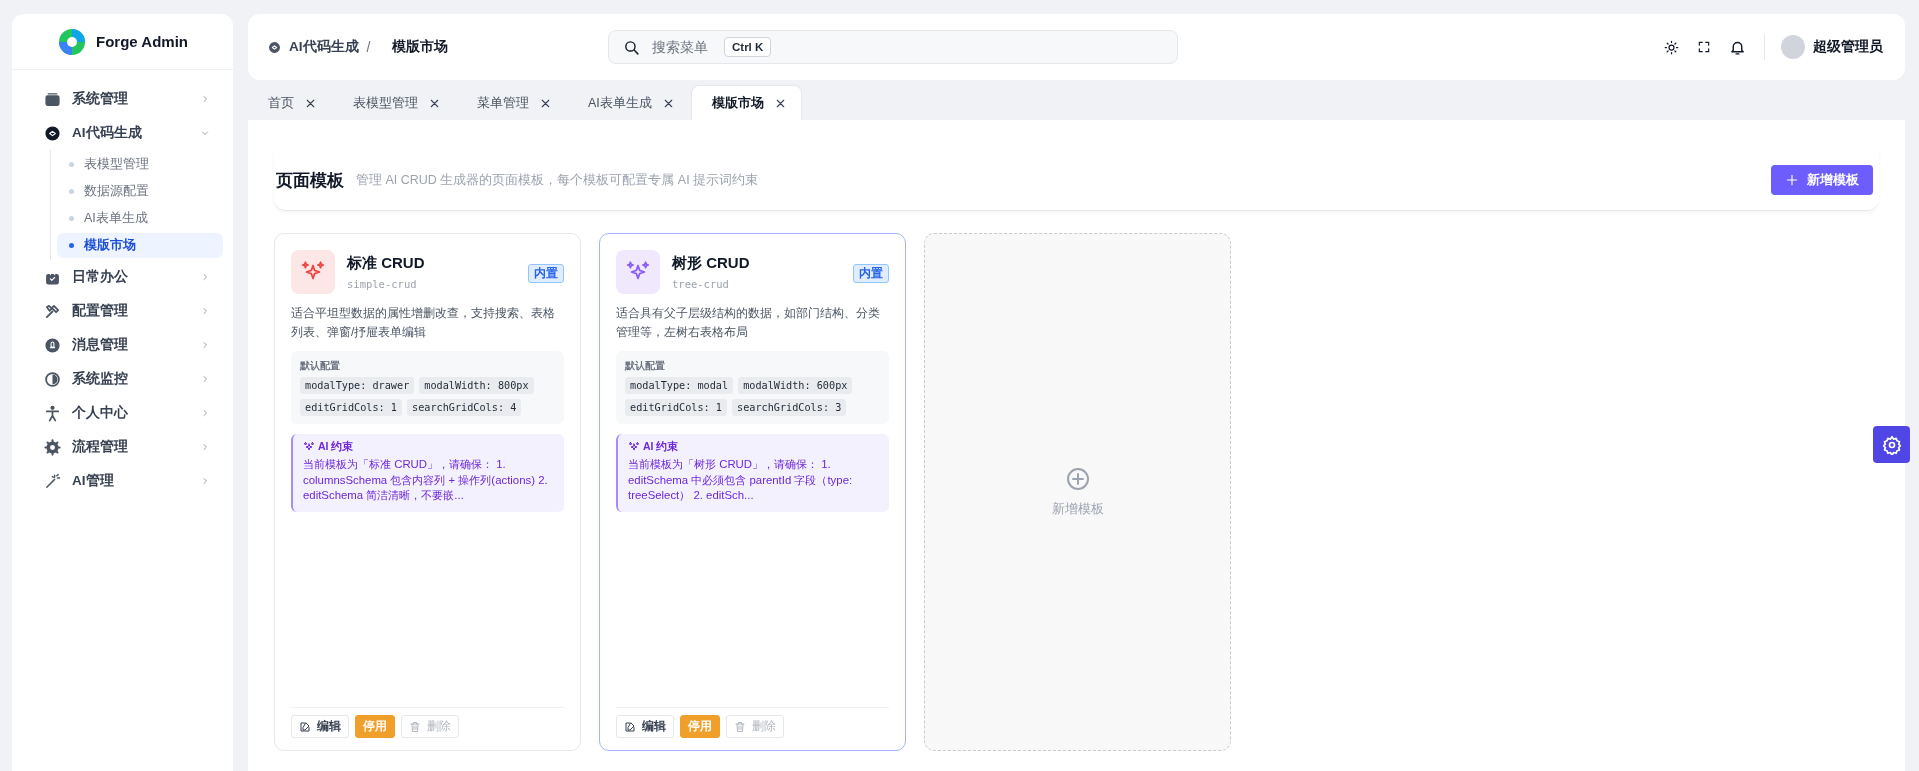 The image size is (1919, 771). What do you see at coordinates (748, 47) in the screenshot?
I see `shortcut-hint: Ctrl K` at bounding box center [748, 47].